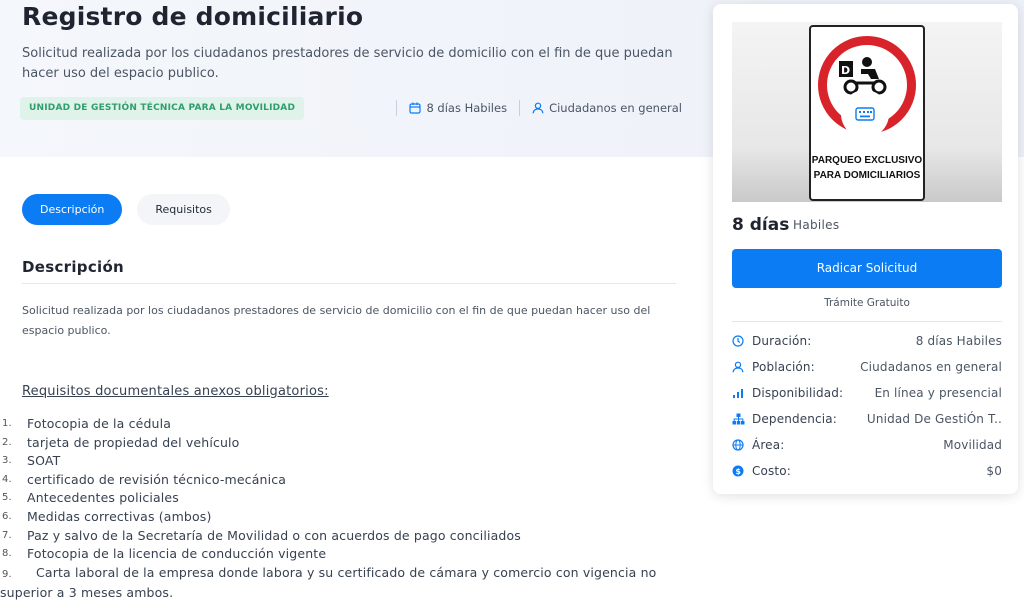  Describe the element at coordinates (103, 498) in the screenshot. I see `list-text: Antecedentes policiales` at that location.